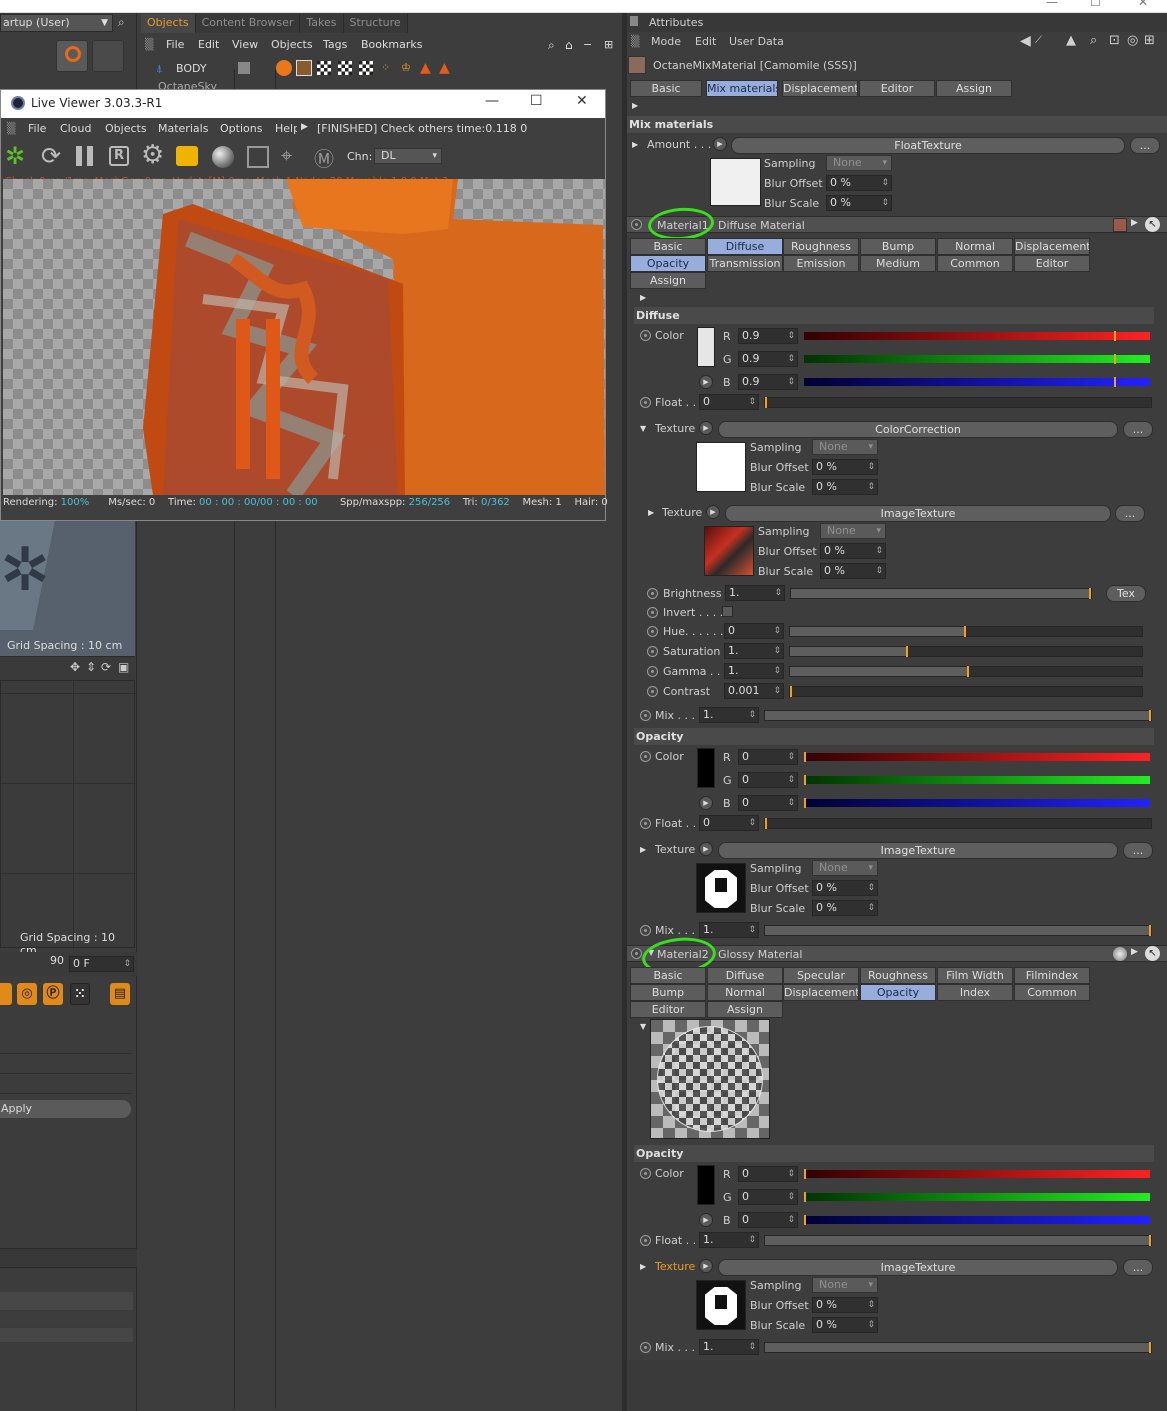  What do you see at coordinates (958, 1240) in the screenshot?
I see `float-slider` at bounding box center [958, 1240].